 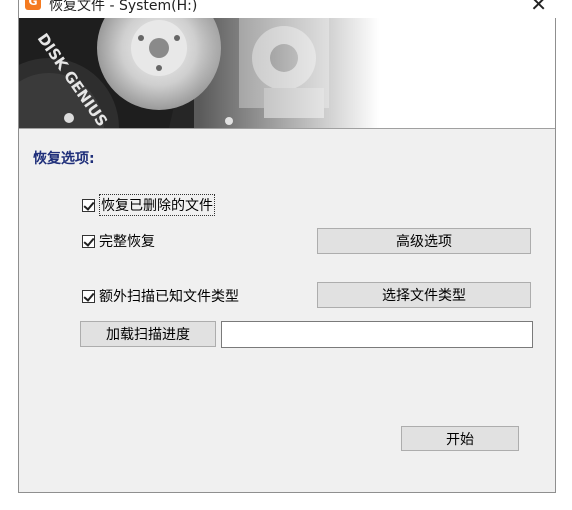 I want to click on window-title: 恢复文件 - System(H:), so click(x=123, y=7).